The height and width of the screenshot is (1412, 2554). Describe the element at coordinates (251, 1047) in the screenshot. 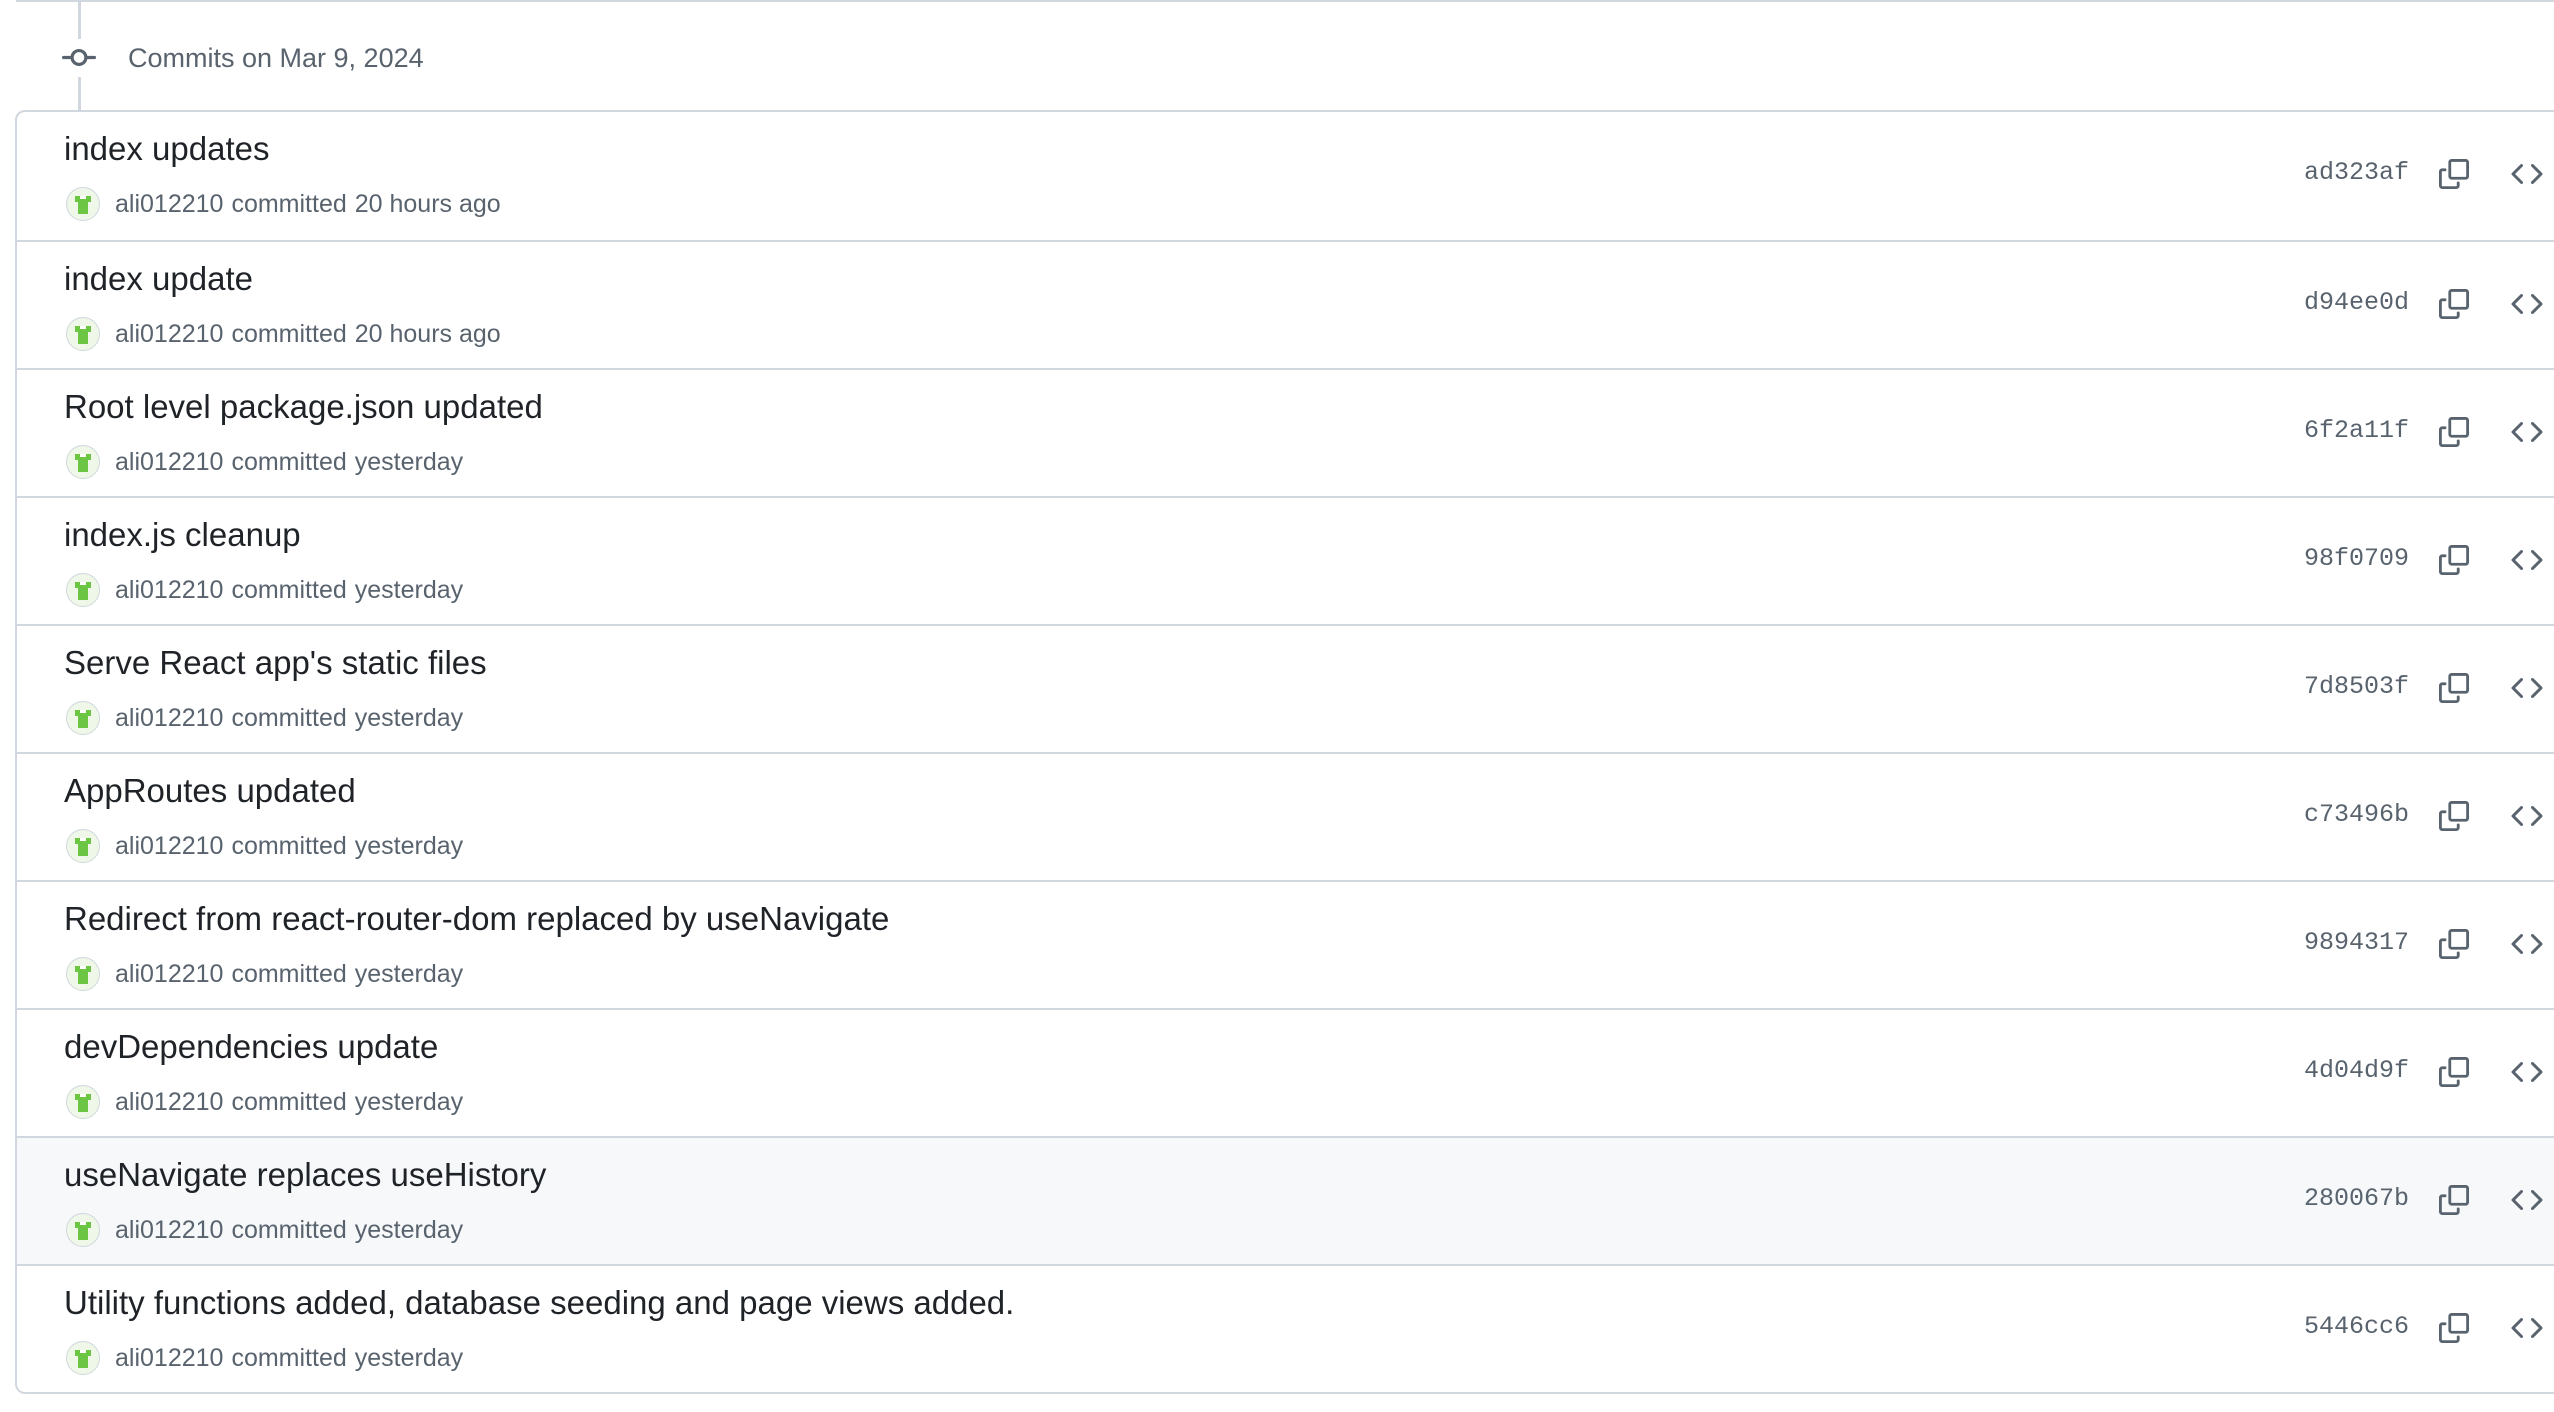

I see `commit-title-link: devDependencies update` at that location.